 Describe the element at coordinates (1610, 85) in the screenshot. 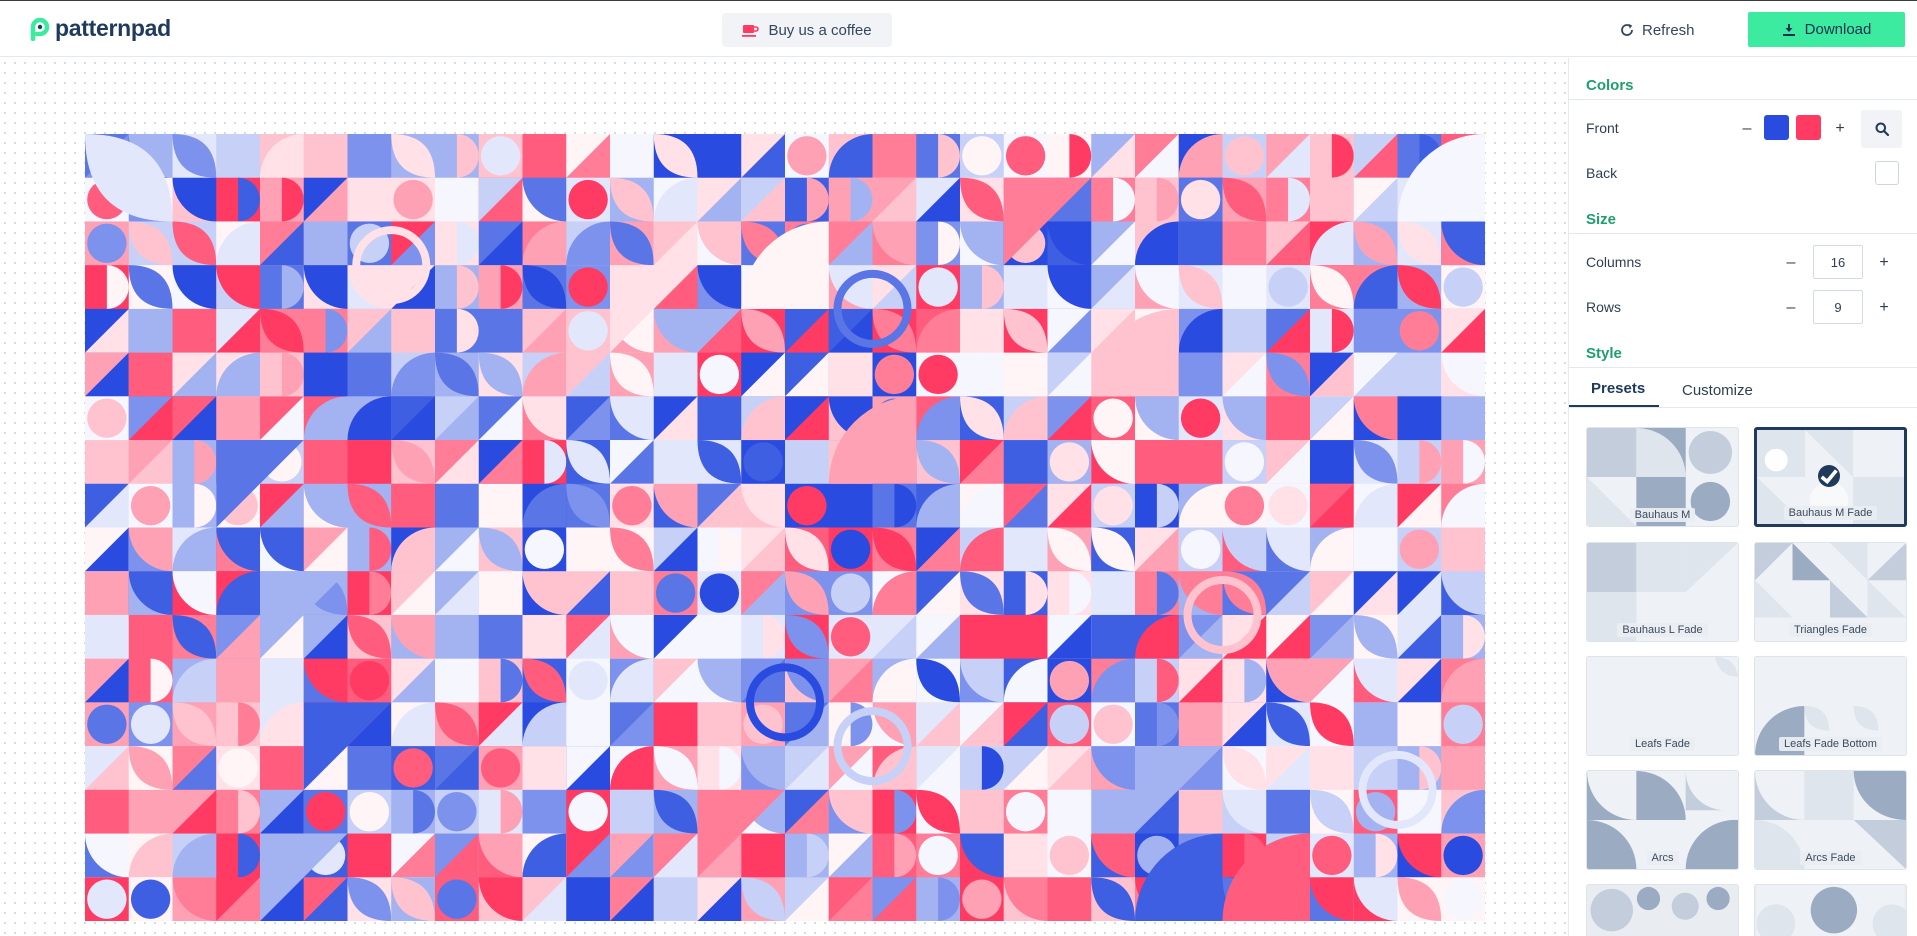

I see `colors-section-title: Colors` at that location.